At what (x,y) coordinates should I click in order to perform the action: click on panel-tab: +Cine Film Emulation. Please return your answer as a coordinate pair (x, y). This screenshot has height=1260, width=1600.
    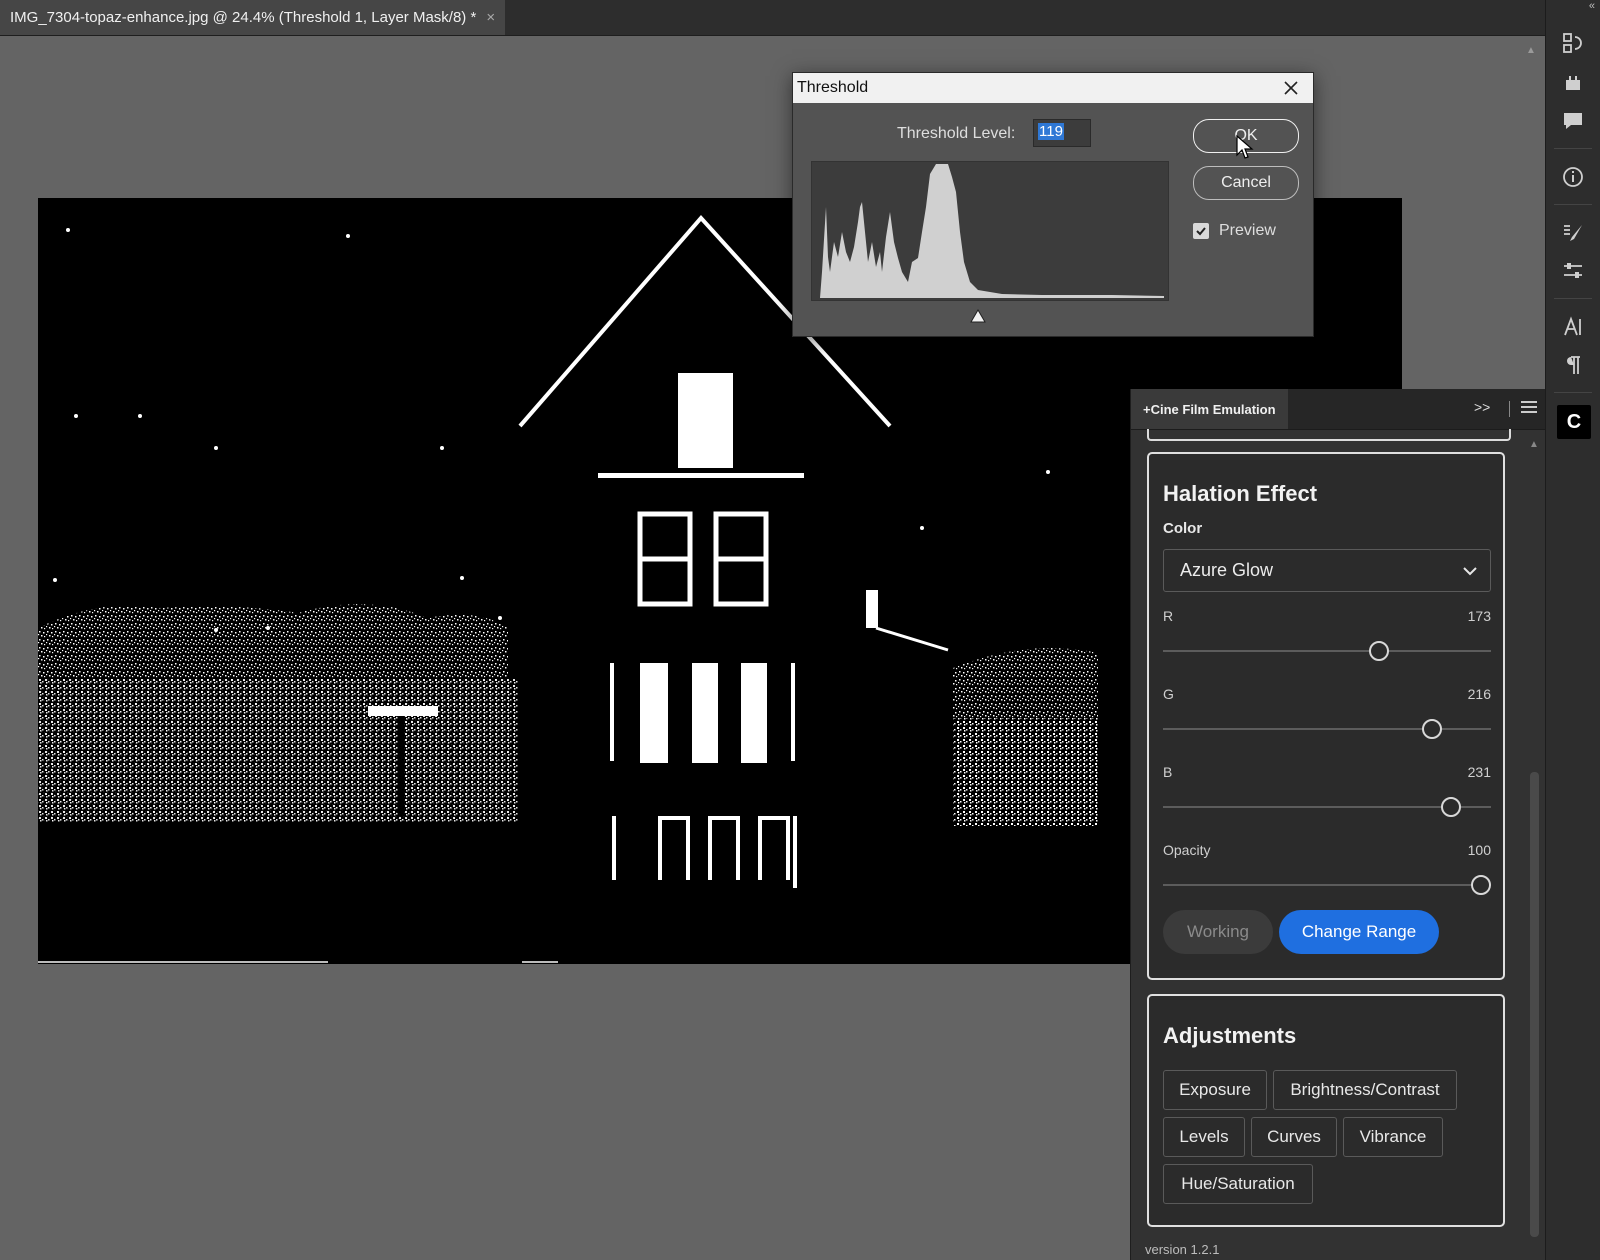
    Looking at the image, I should click on (1209, 409).